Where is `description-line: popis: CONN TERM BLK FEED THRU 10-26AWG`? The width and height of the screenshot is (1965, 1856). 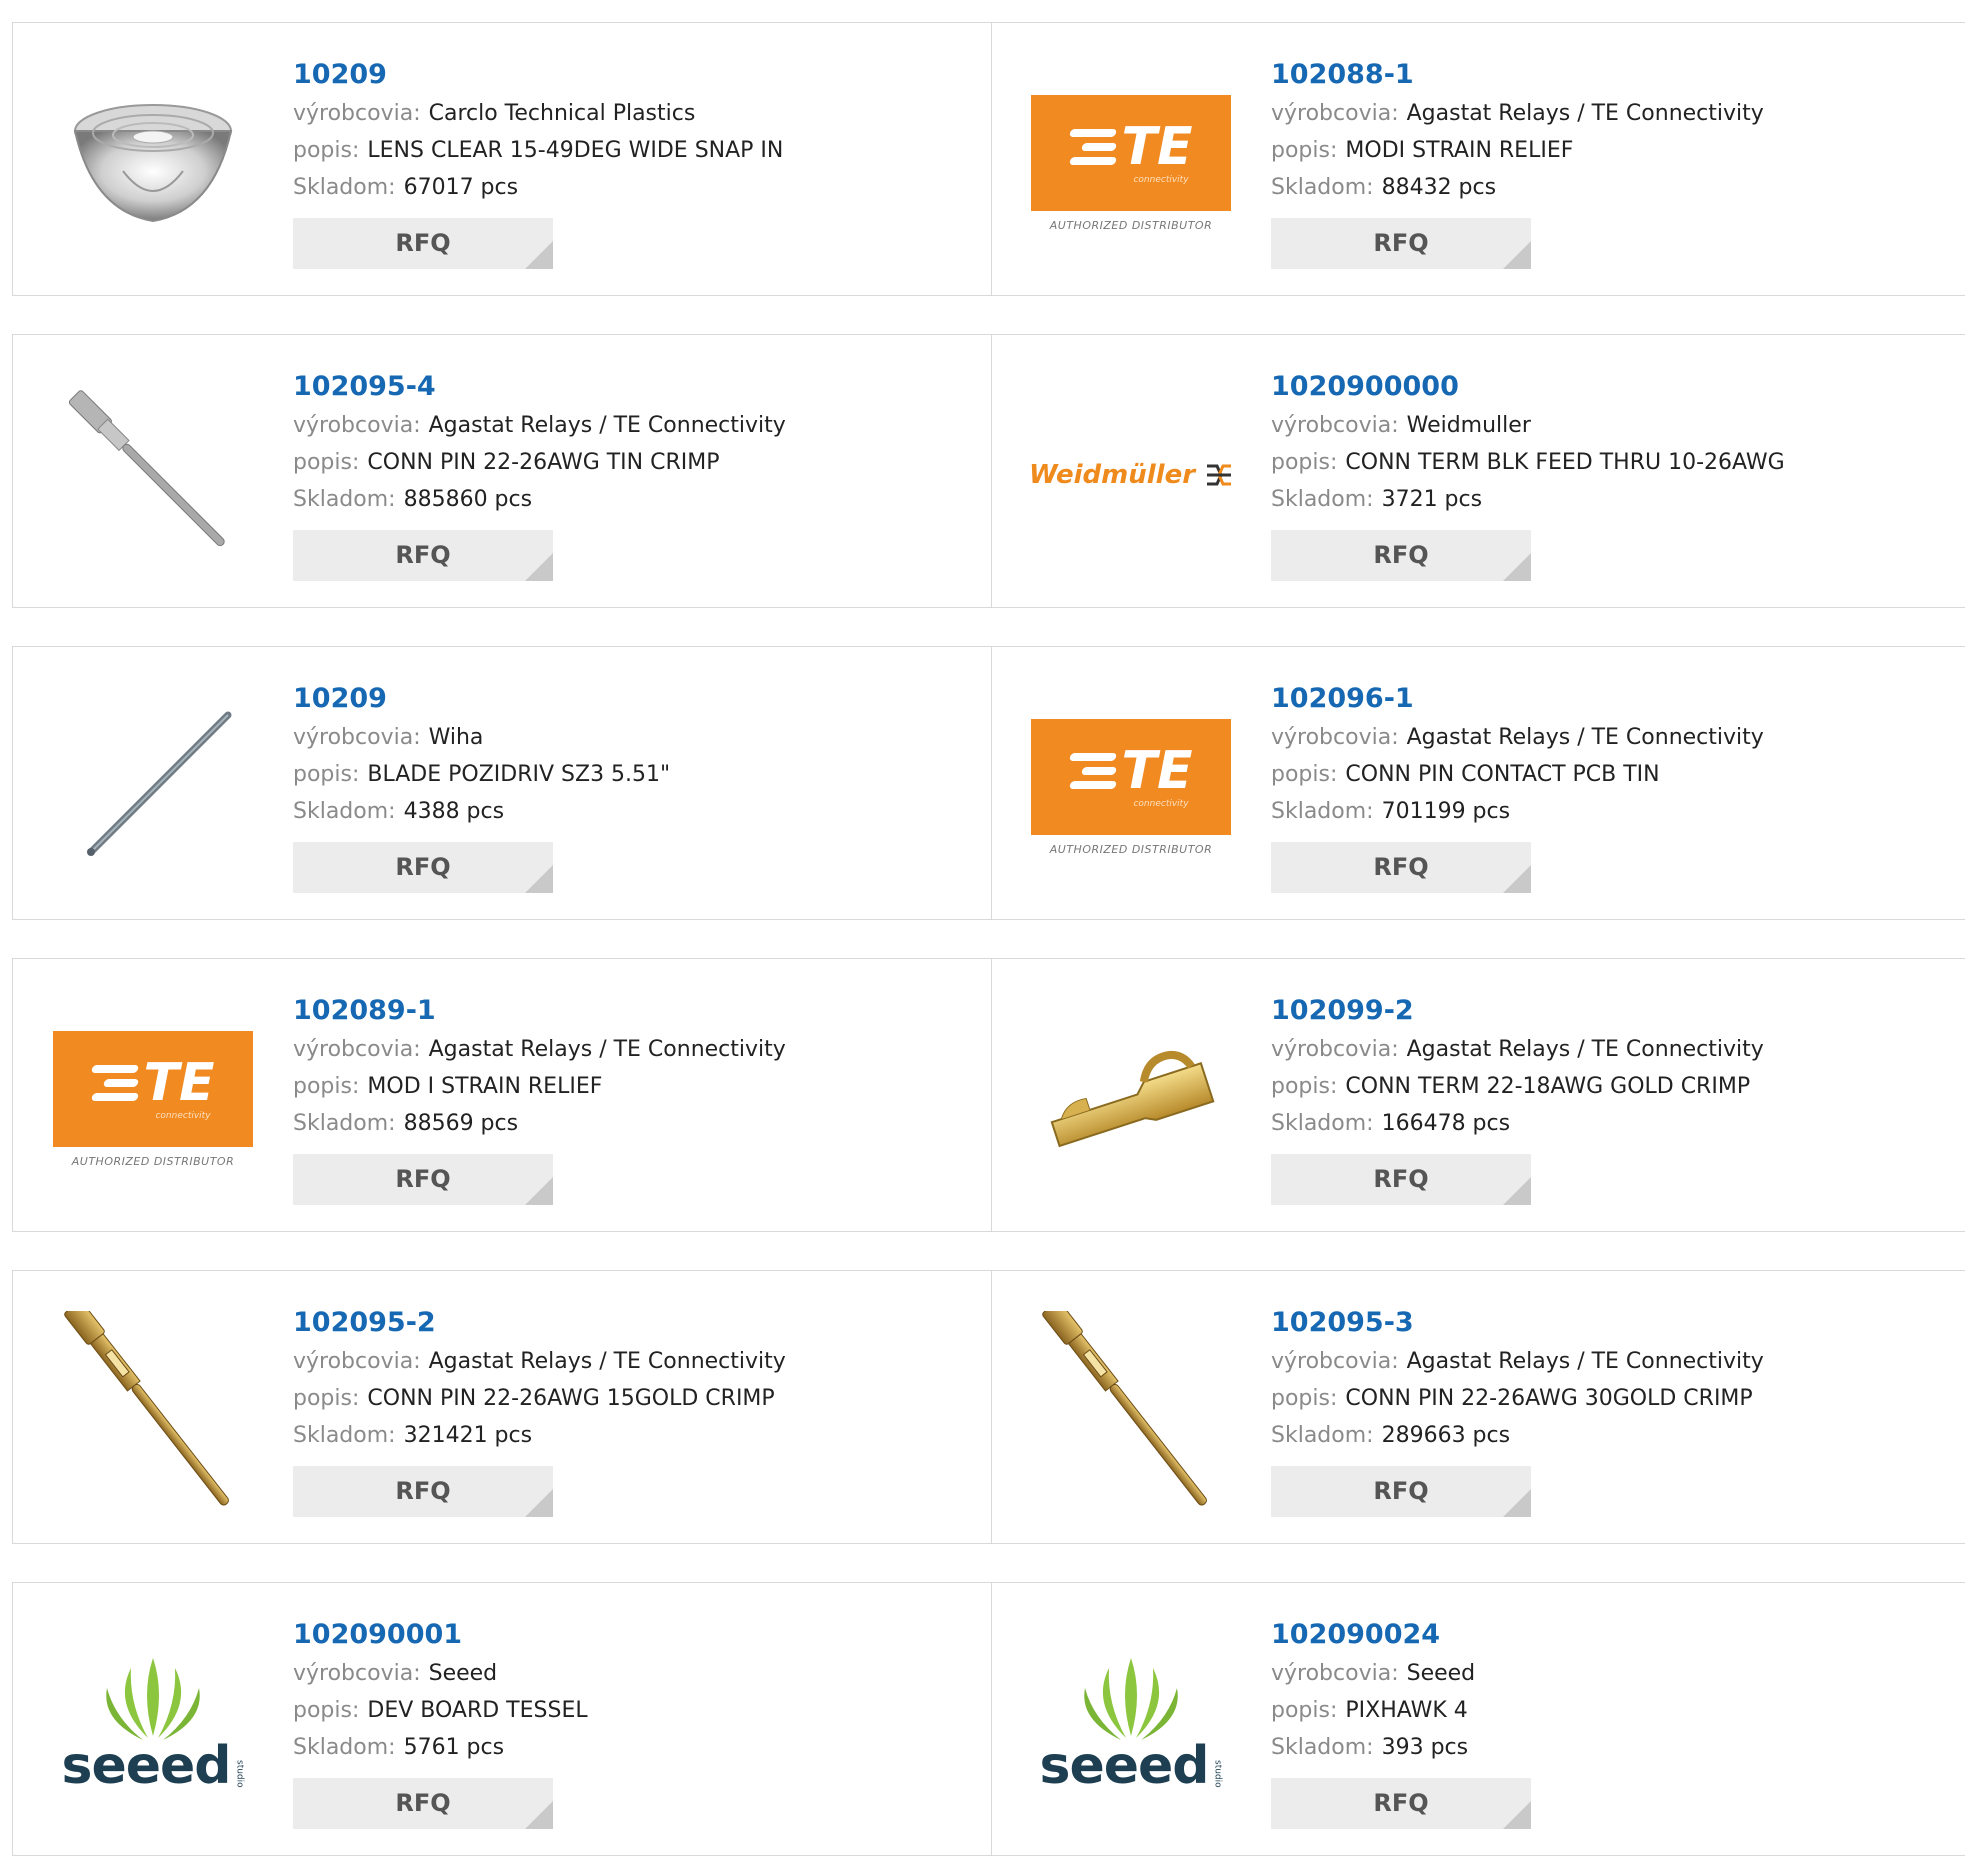
description-line: popis: CONN TERM BLK FEED THRU 10-26AWG is located at coordinates (1608, 462).